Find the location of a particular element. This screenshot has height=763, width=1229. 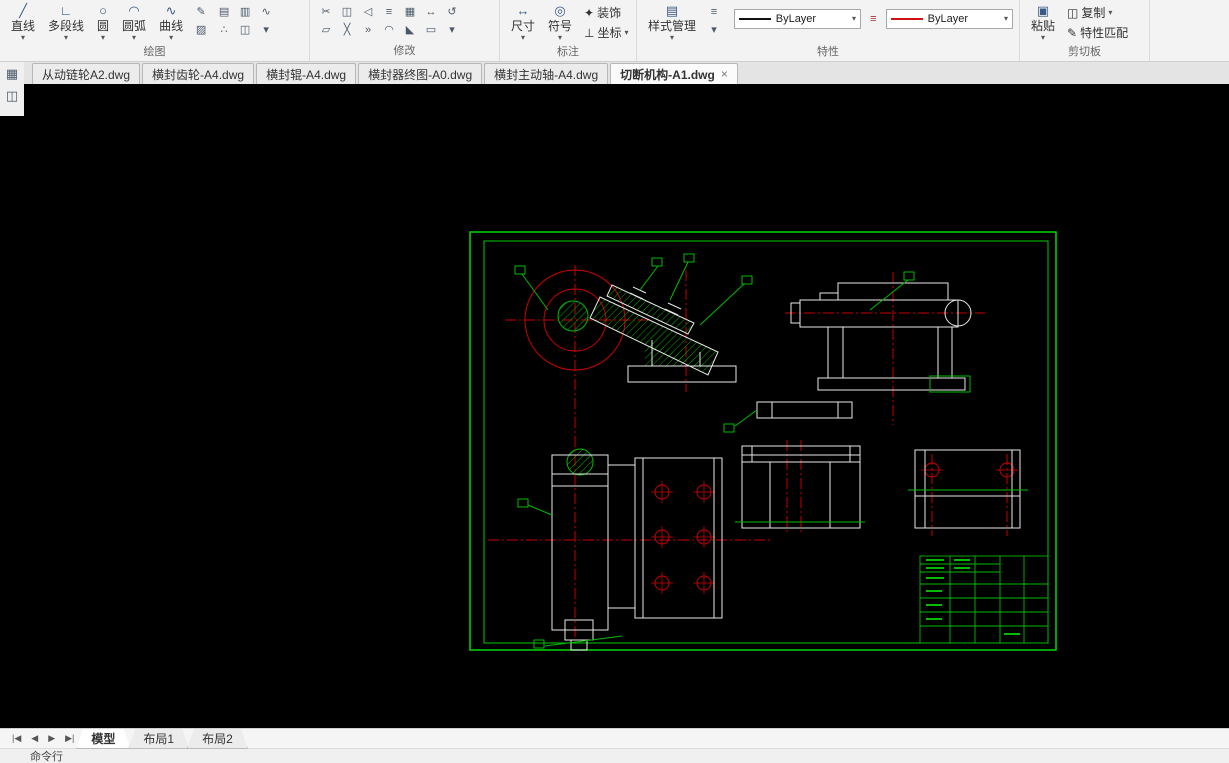

close-icon: × is located at coordinates (724, 74).